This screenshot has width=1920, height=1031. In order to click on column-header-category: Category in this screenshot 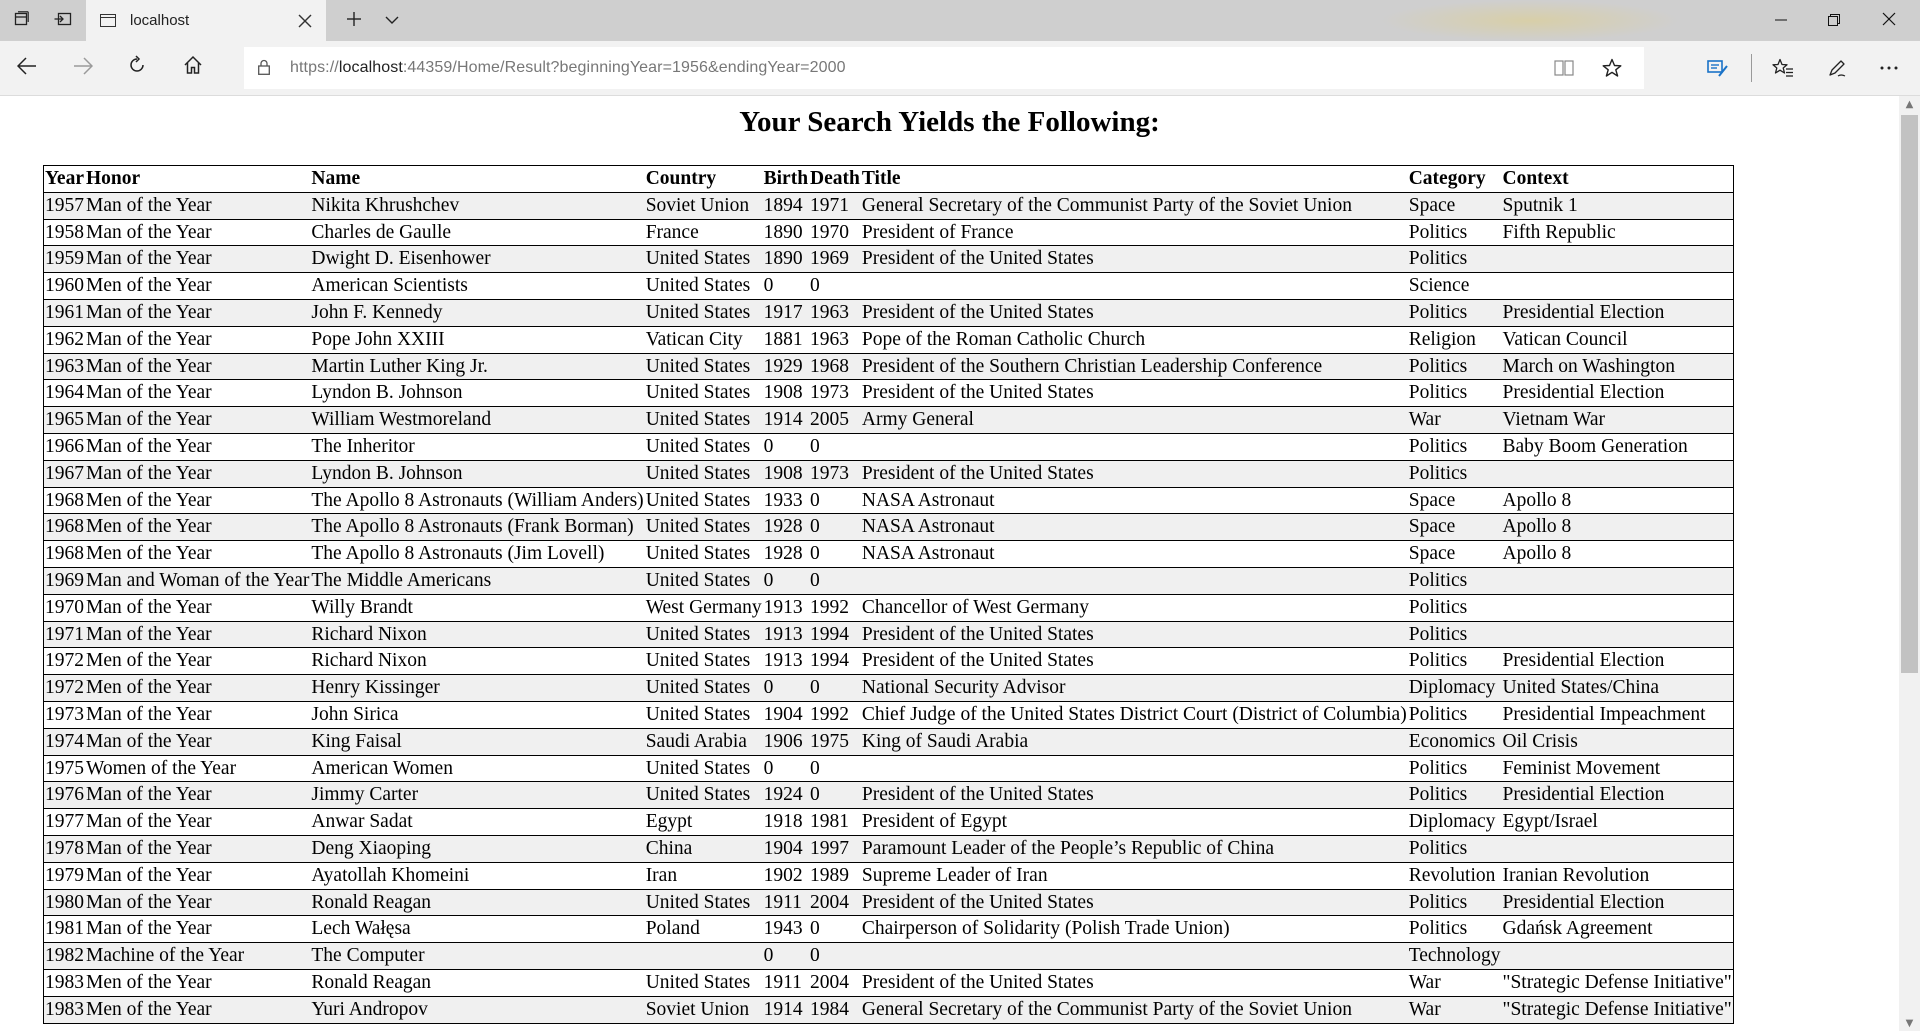, I will do `click(1454, 179)`.